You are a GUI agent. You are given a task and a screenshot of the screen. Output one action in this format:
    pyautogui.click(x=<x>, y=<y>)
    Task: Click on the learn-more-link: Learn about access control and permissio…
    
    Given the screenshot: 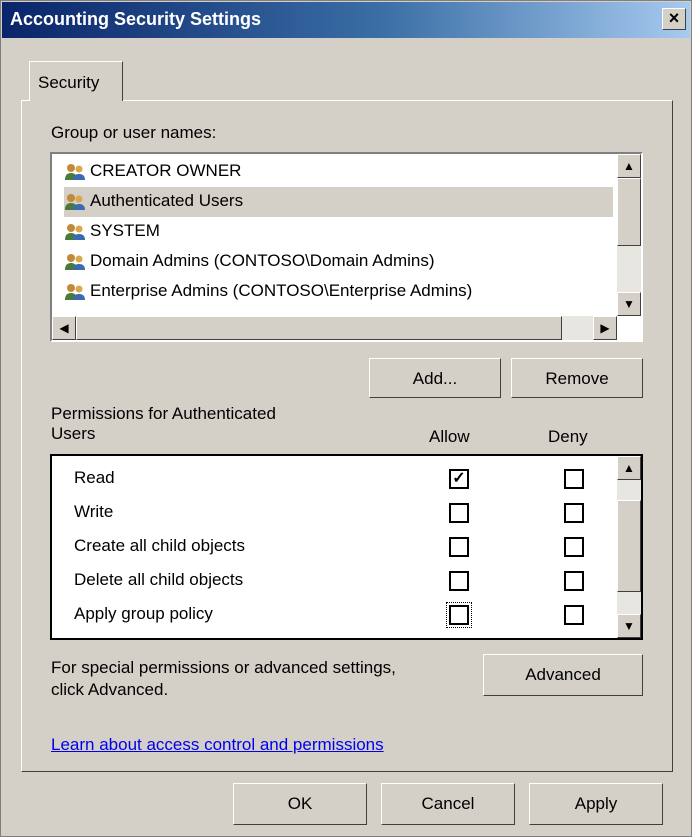 What is the action you would take?
    pyautogui.click(x=217, y=745)
    